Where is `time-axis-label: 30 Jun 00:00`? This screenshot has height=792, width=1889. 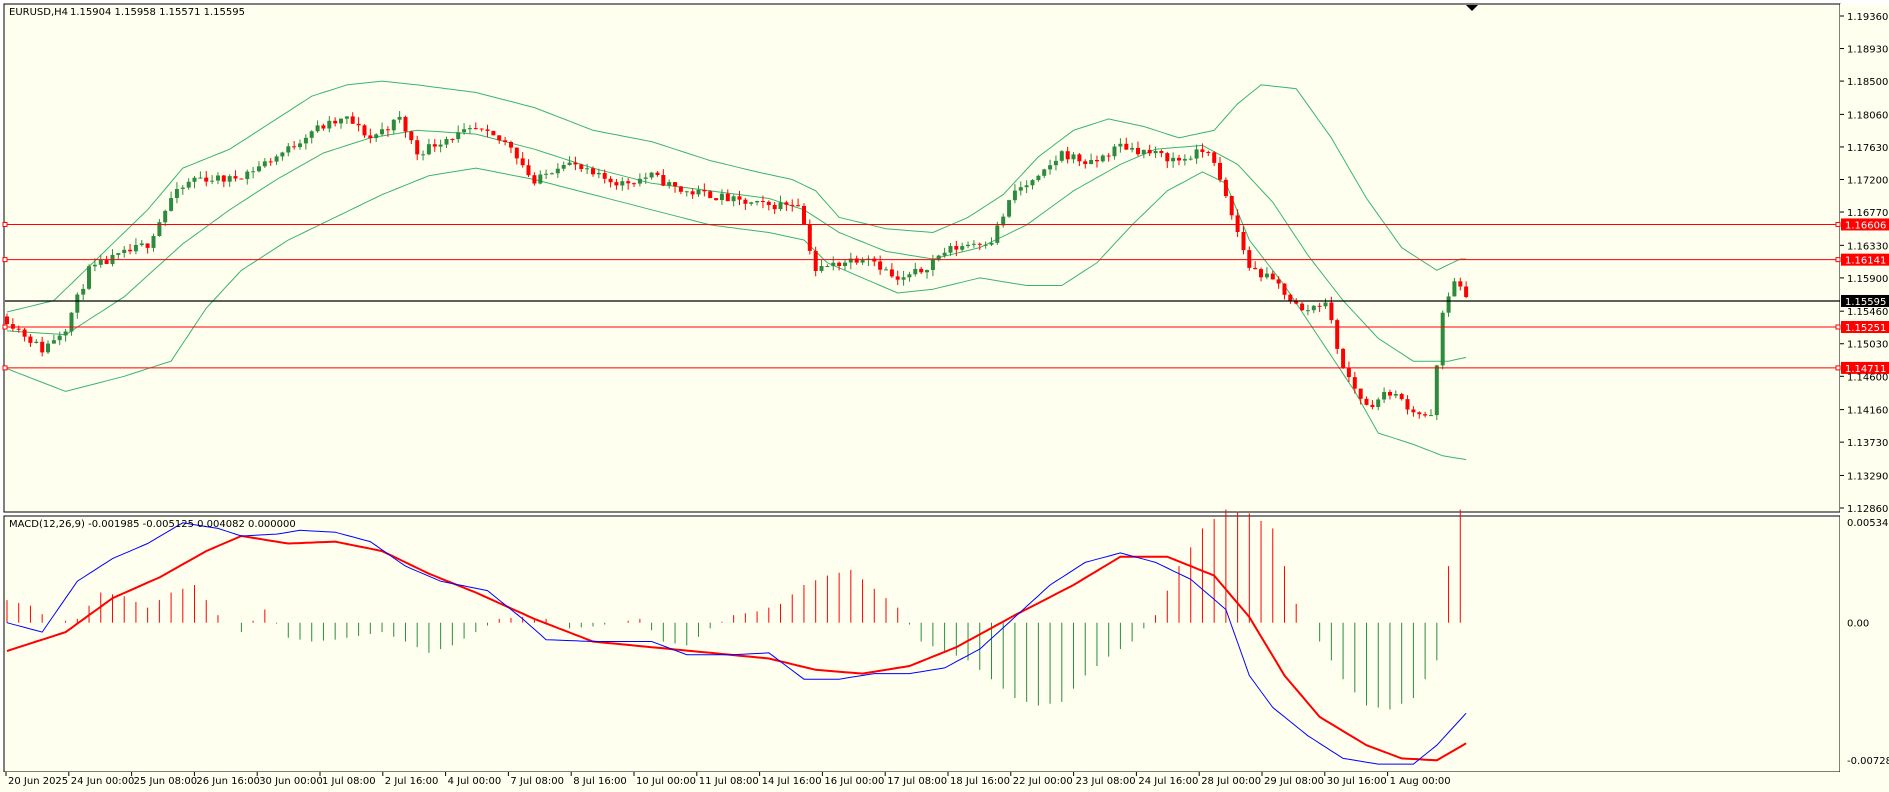 time-axis-label: 30 Jun 00:00 is located at coordinates (291, 781).